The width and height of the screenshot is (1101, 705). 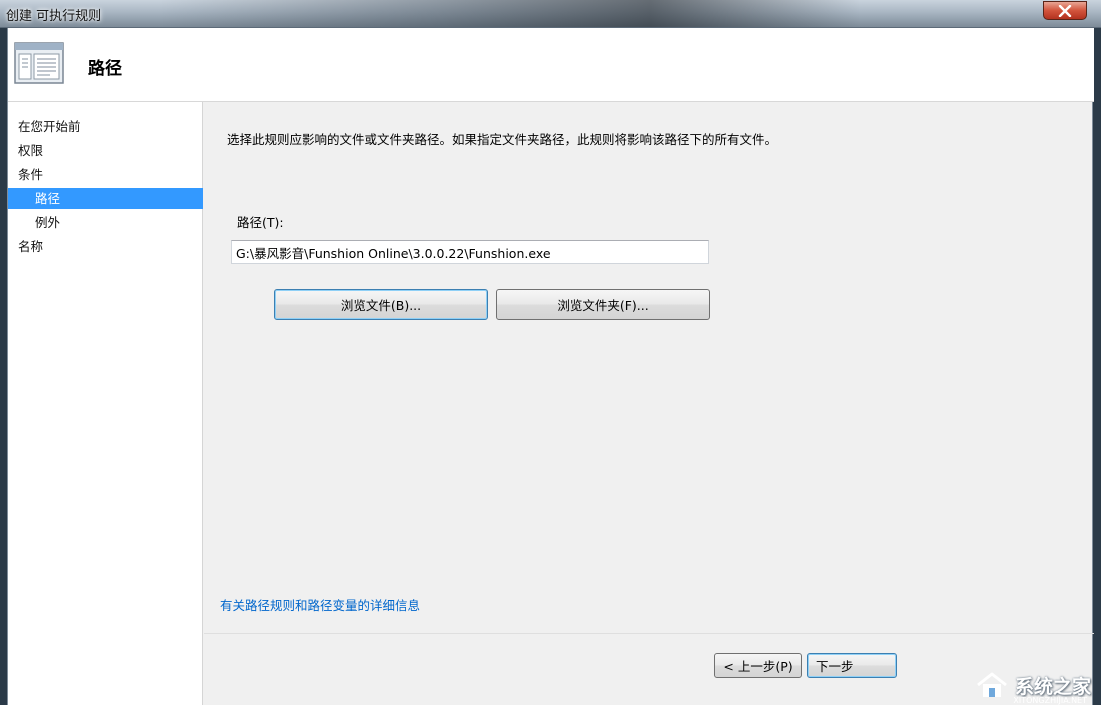 I want to click on window-title: 创建 可执行规则, so click(x=54, y=16).